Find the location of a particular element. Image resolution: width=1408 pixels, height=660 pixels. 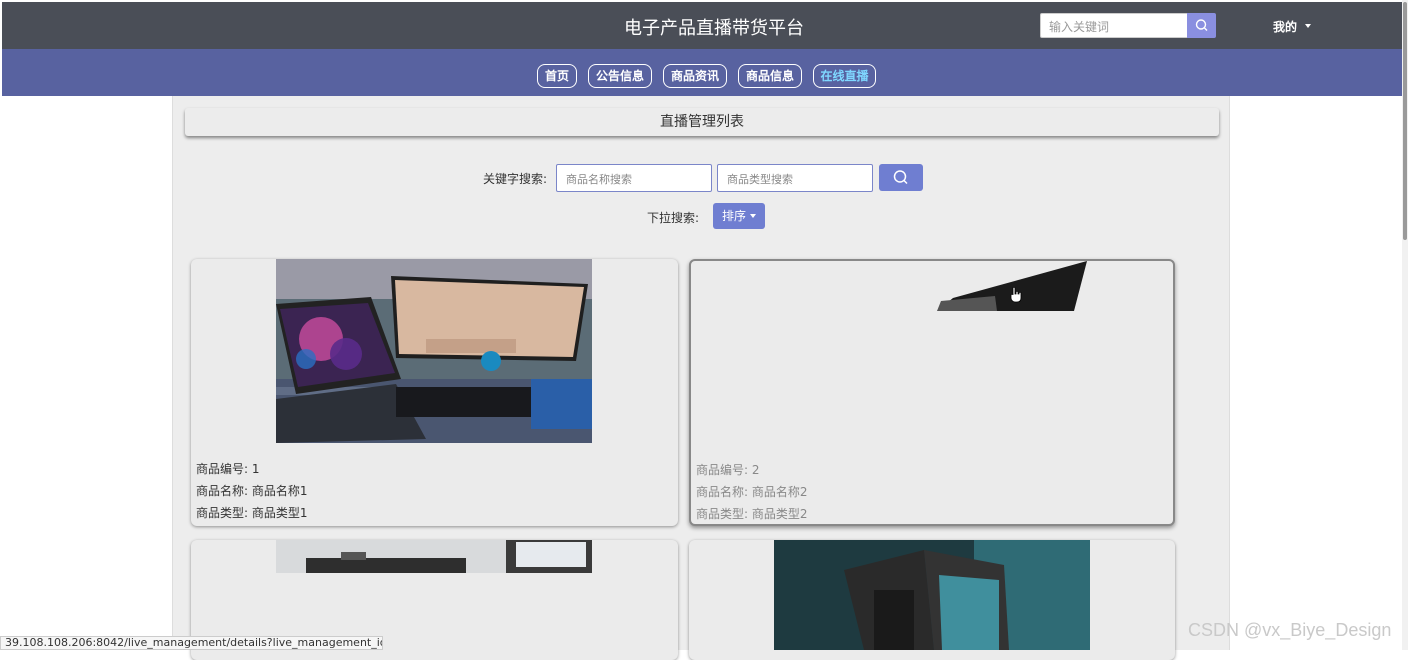

sort-label: 排序 is located at coordinates (734, 216).